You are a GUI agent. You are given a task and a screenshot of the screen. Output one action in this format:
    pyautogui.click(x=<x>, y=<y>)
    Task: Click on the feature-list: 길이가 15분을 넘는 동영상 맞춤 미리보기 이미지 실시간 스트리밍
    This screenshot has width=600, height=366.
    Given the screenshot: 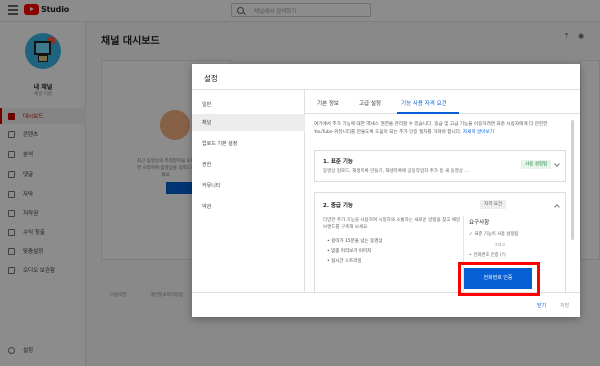 What is the action you would take?
    pyautogui.click(x=355, y=253)
    